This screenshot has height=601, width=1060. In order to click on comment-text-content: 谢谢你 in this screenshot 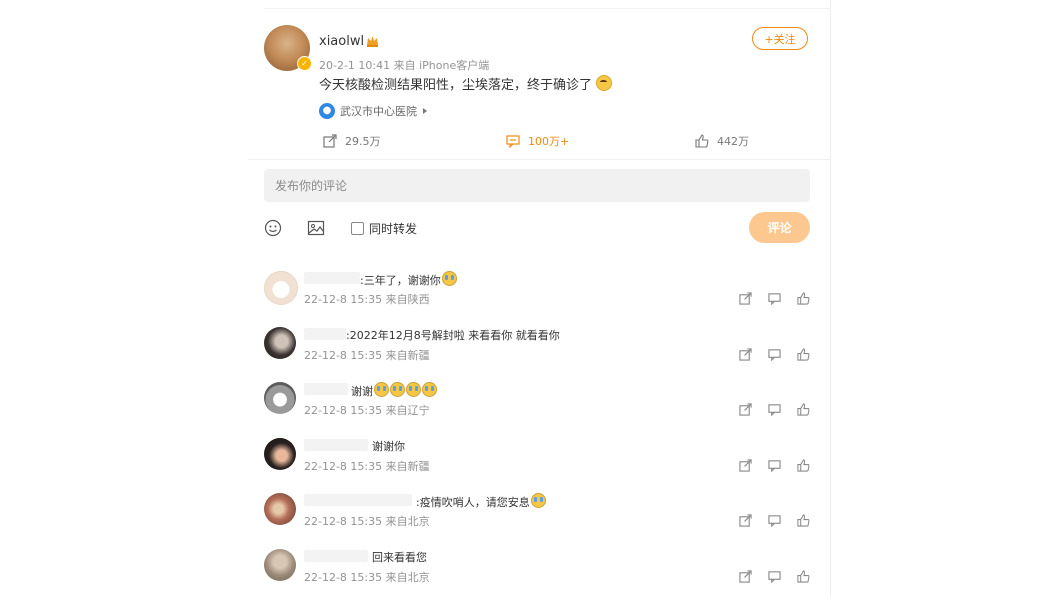, I will do `click(388, 446)`.